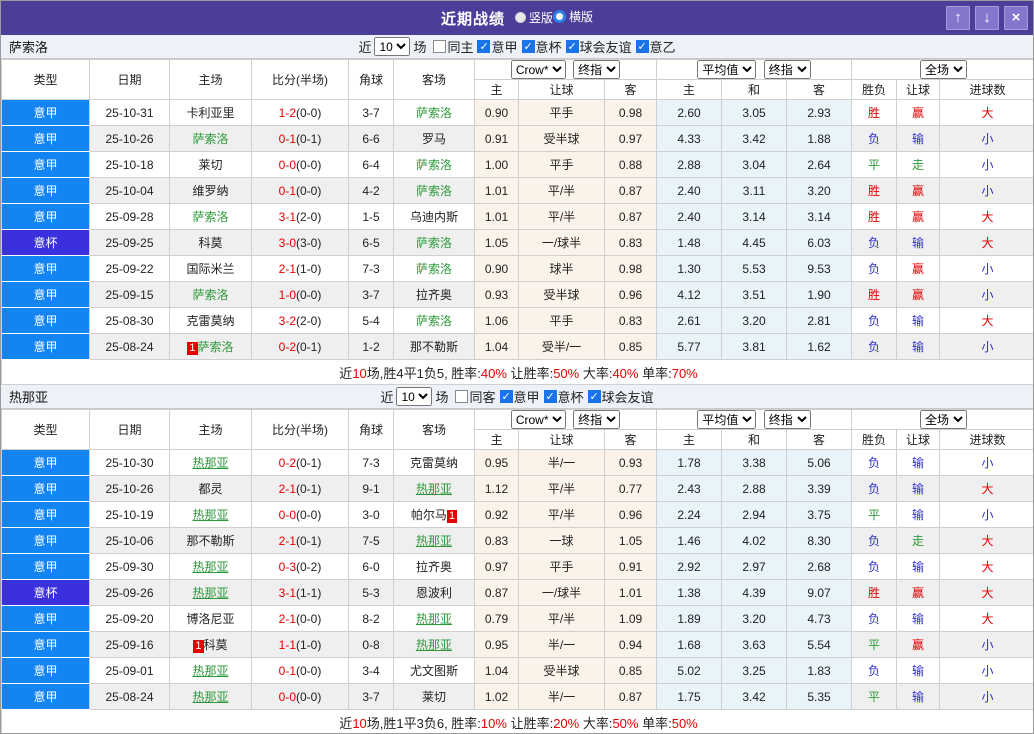 Image resolution: width=1034 pixels, height=734 pixels. I want to click on same-venue: 同客, so click(475, 396).